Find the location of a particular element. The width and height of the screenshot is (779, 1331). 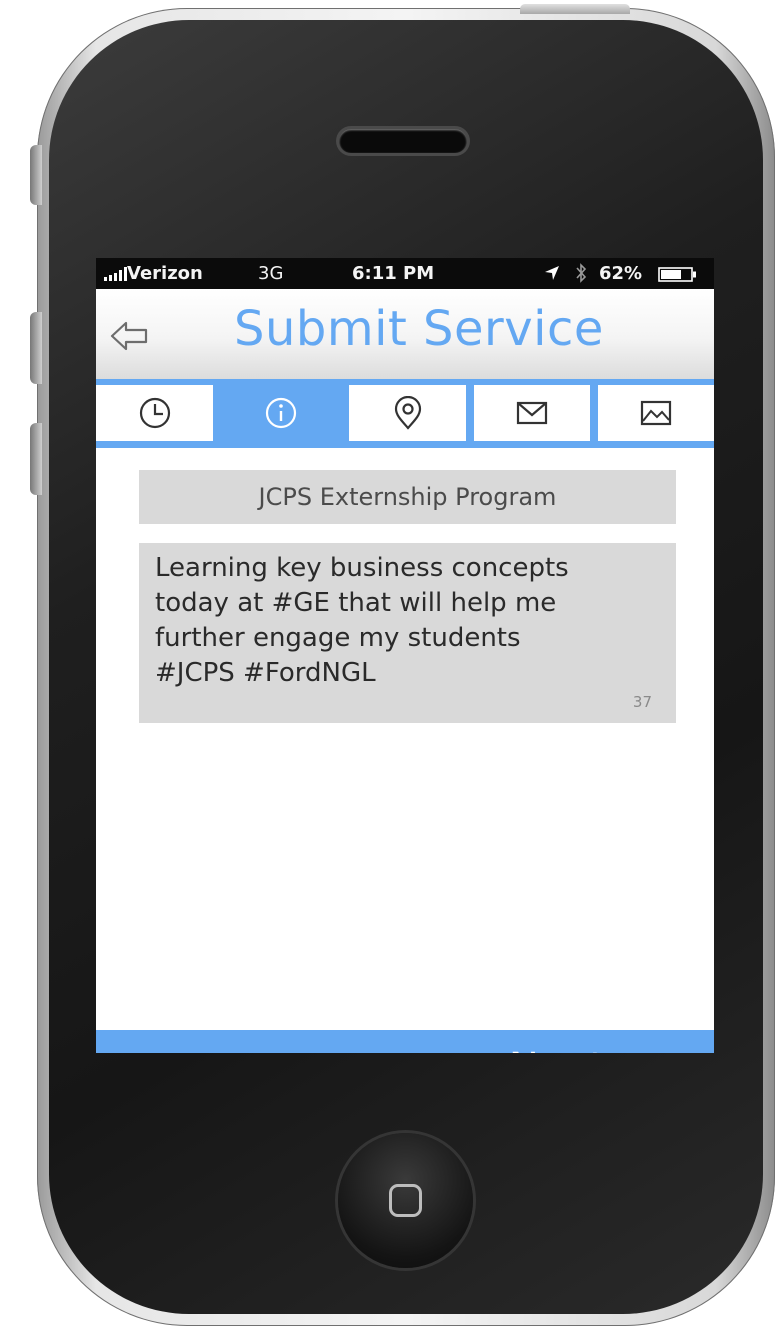

volume-down-button is located at coordinates (36, 459).